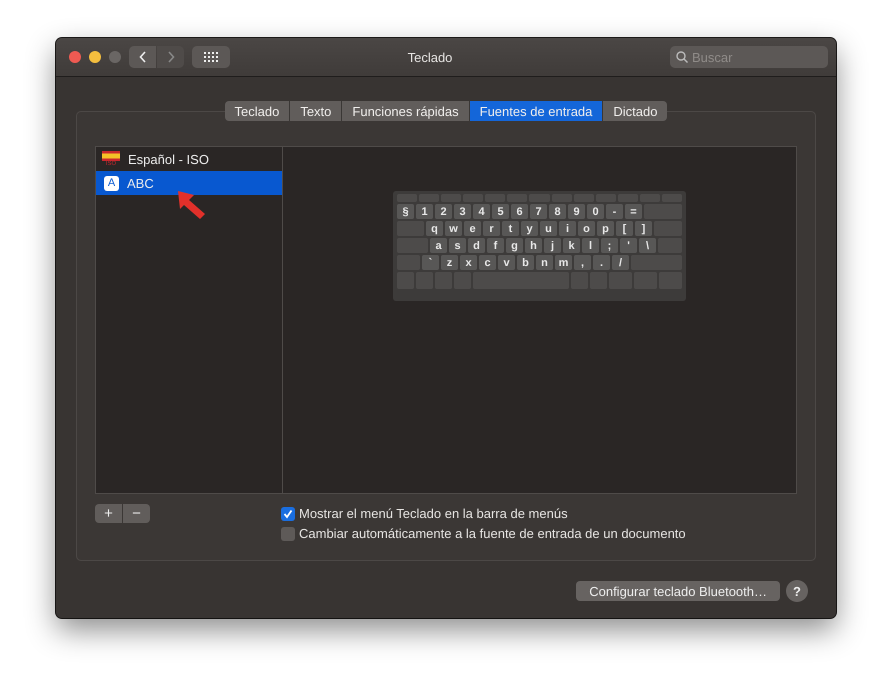 This screenshot has height=693, width=892. I want to click on checkbox-label: Cambiar automáticamente a la fuente de entrada de un documento, so click(492, 533).